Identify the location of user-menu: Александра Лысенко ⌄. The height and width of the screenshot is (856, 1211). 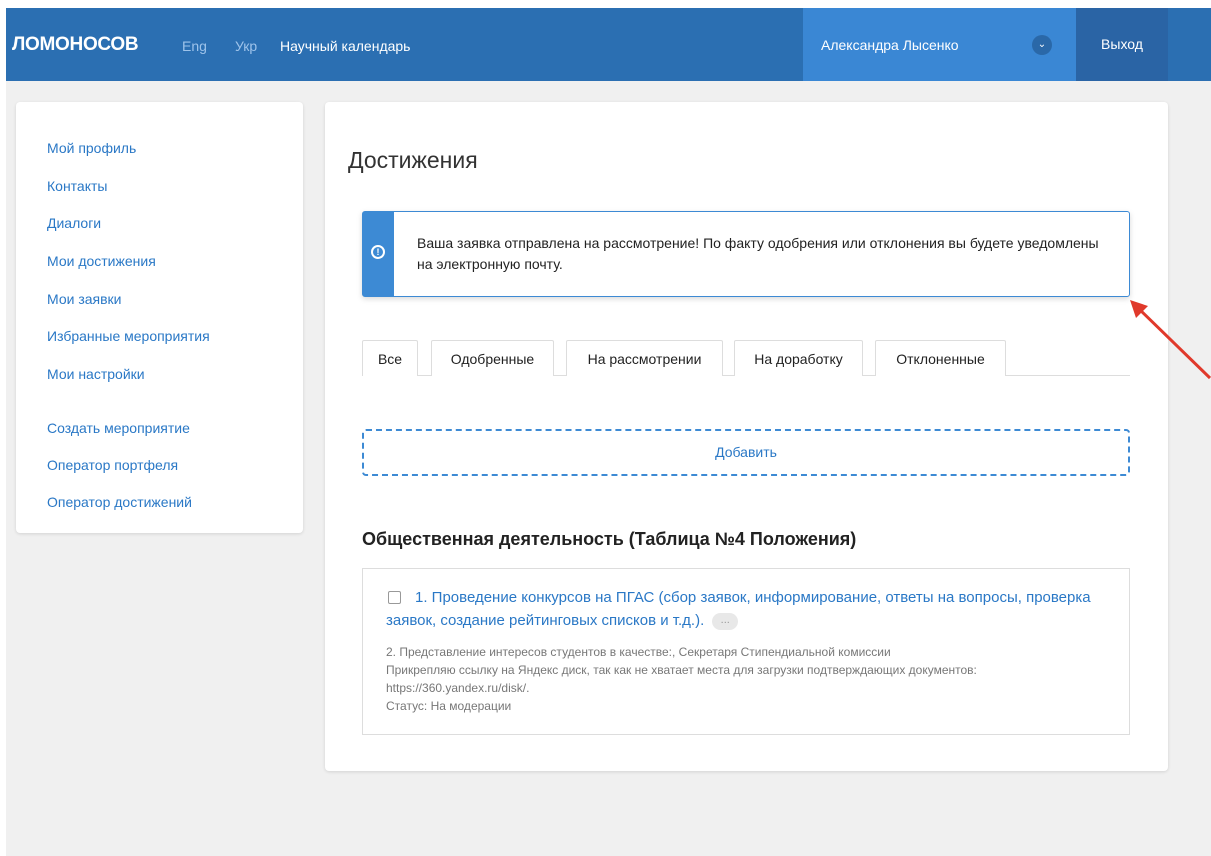
(939, 44).